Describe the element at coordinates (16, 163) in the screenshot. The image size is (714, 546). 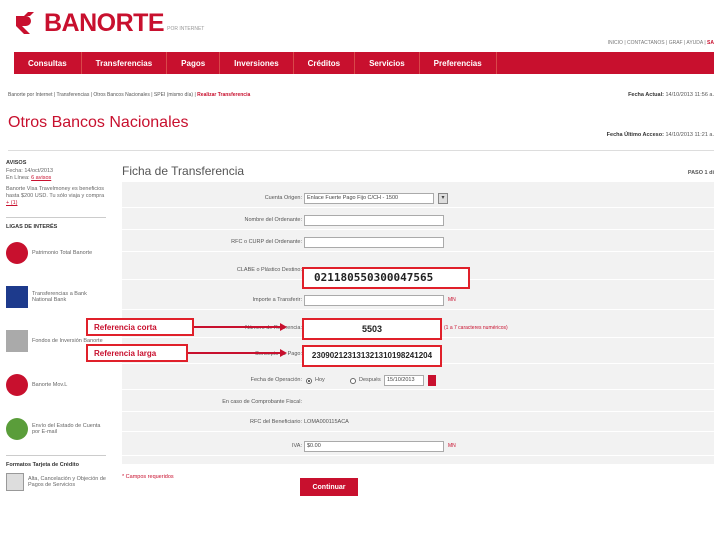
I see `avisos-heading: AVISOS` at that location.